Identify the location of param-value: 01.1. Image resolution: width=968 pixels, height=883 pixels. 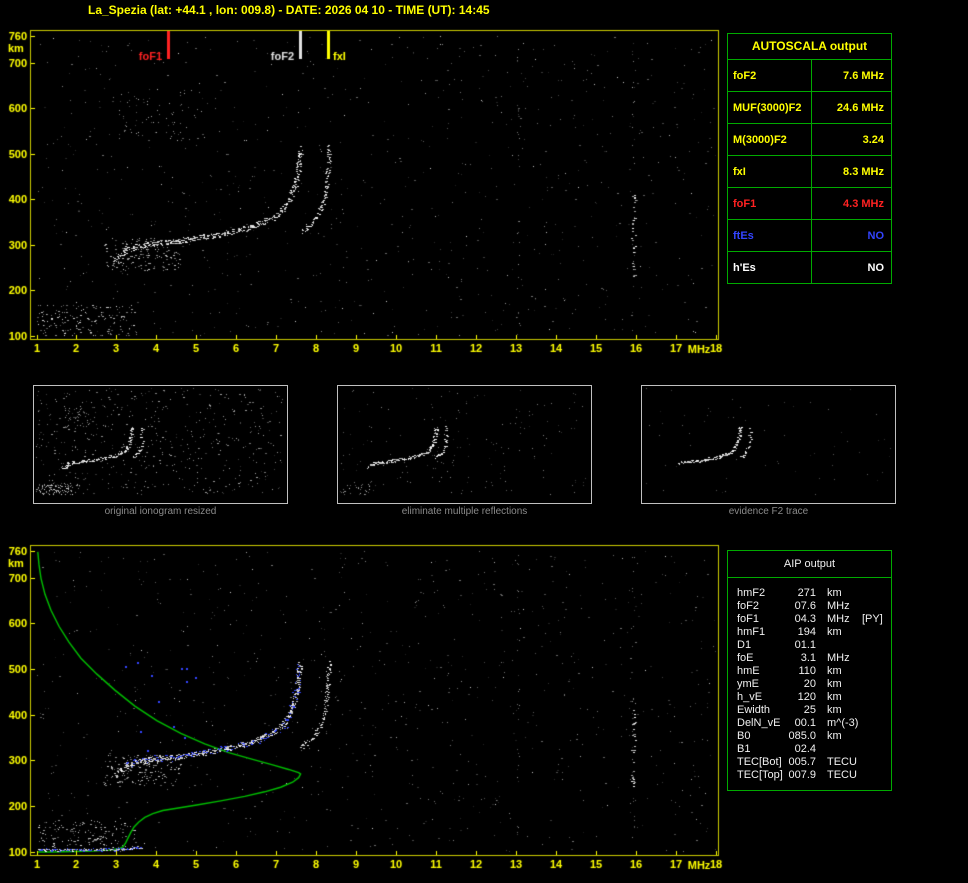
(805, 645).